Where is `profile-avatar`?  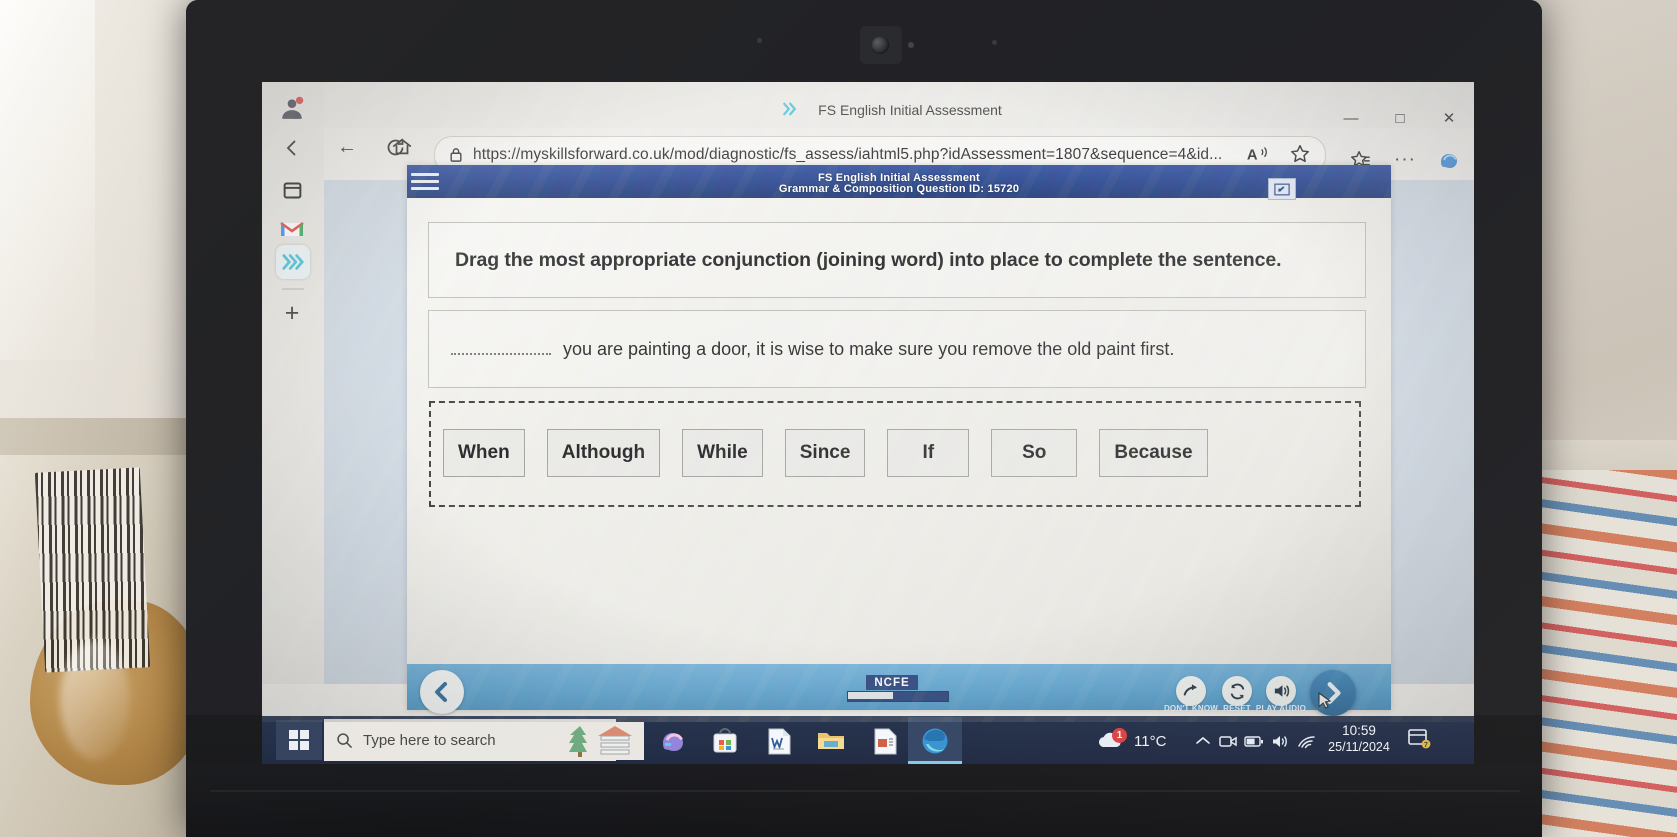
profile-avatar is located at coordinates (292, 108).